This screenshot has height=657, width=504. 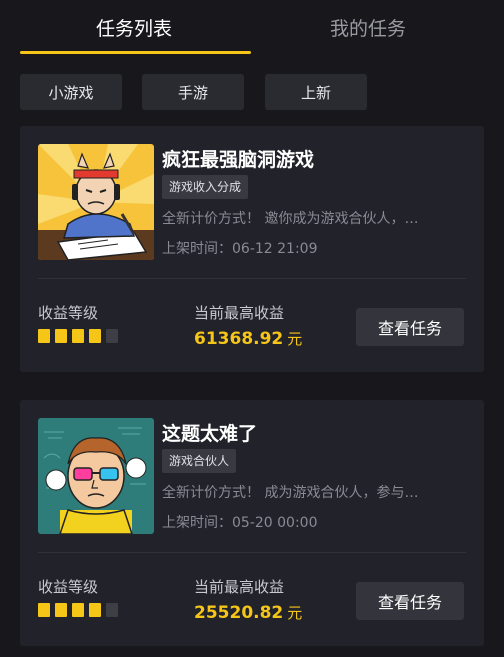 What do you see at coordinates (71, 92) in the screenshot?
I see `filter-mini-games: 小游戏` at bounding box center [71, 92].